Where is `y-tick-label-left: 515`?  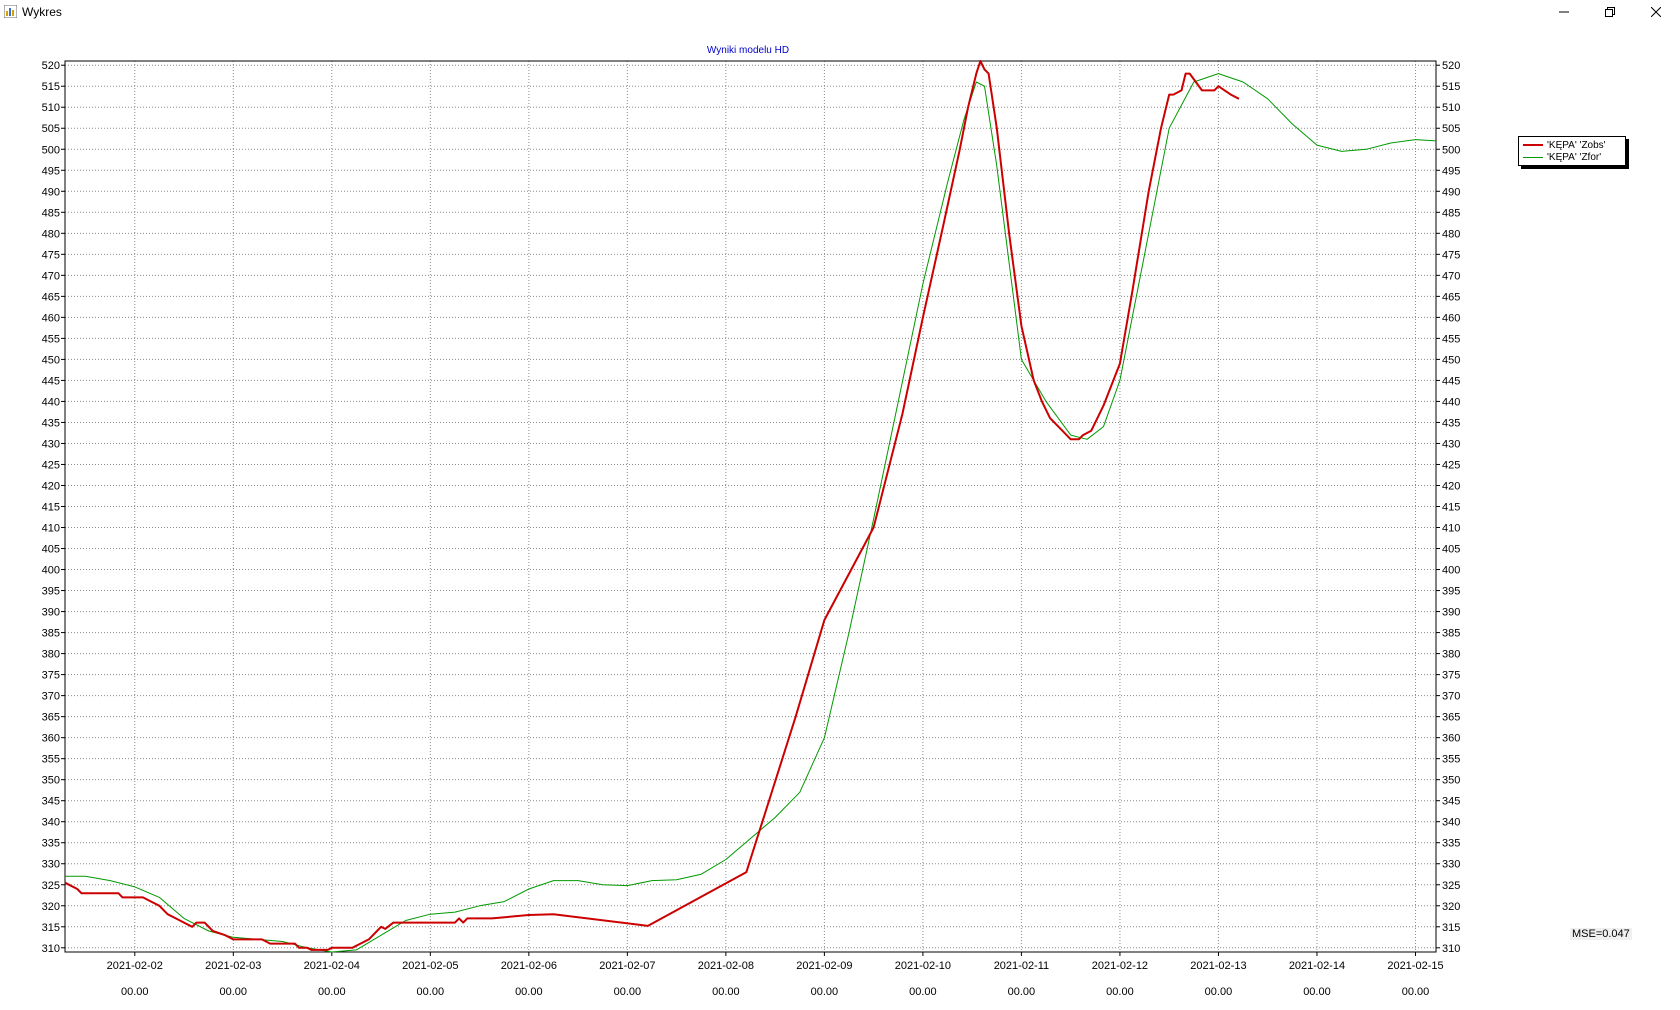 y-tick-label-left: 515 is located at coordinates (51, 87).